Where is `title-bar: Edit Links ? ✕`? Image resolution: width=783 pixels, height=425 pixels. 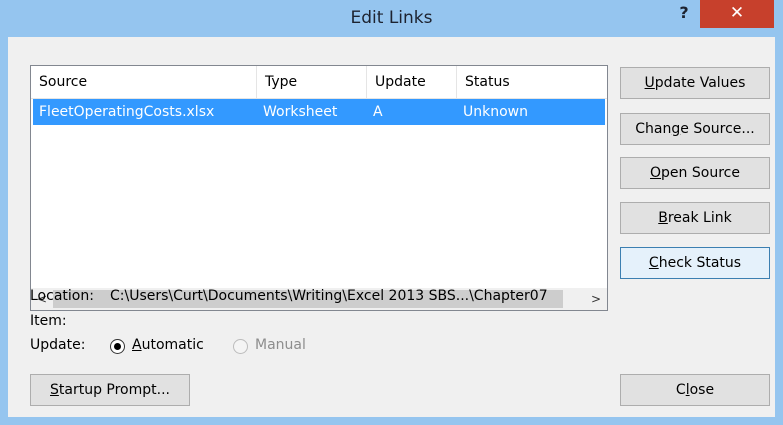
title-bar: Edit Links ? ✕ is located at coordinates (391, 18).